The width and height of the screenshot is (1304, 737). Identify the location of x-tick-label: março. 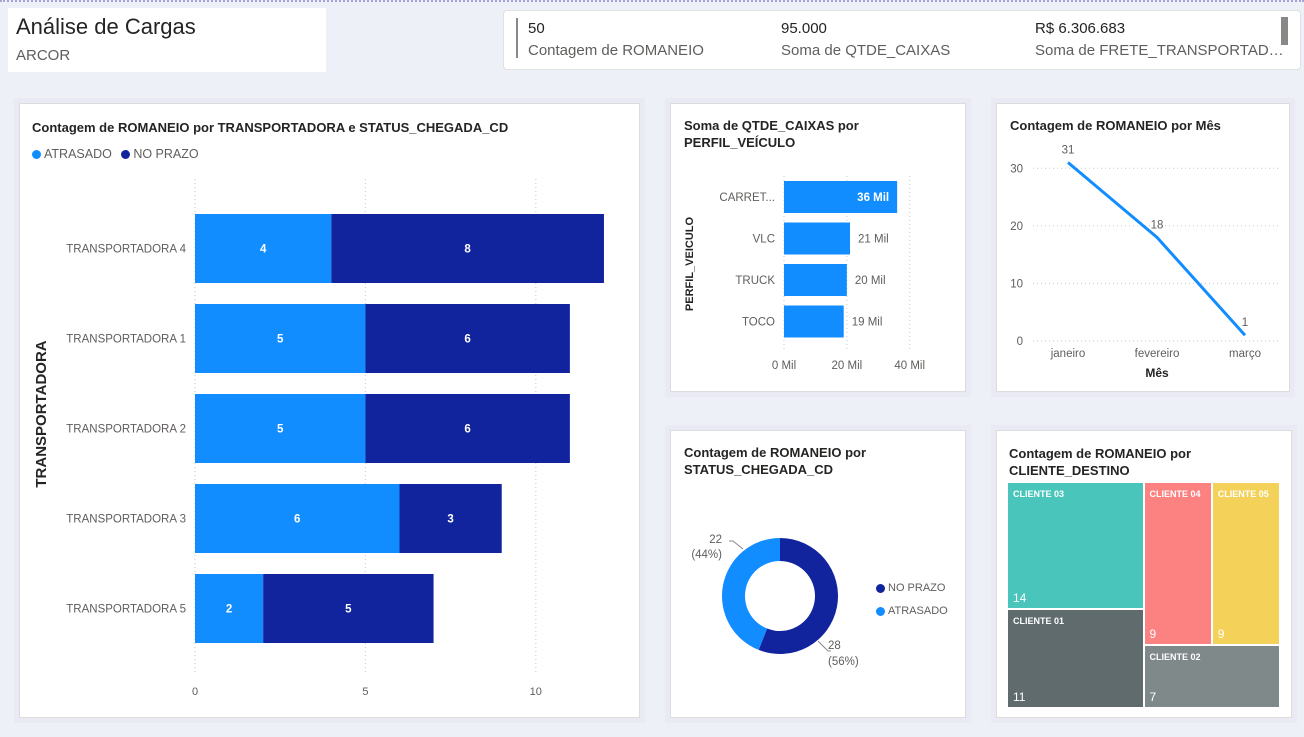
(1245, 354).